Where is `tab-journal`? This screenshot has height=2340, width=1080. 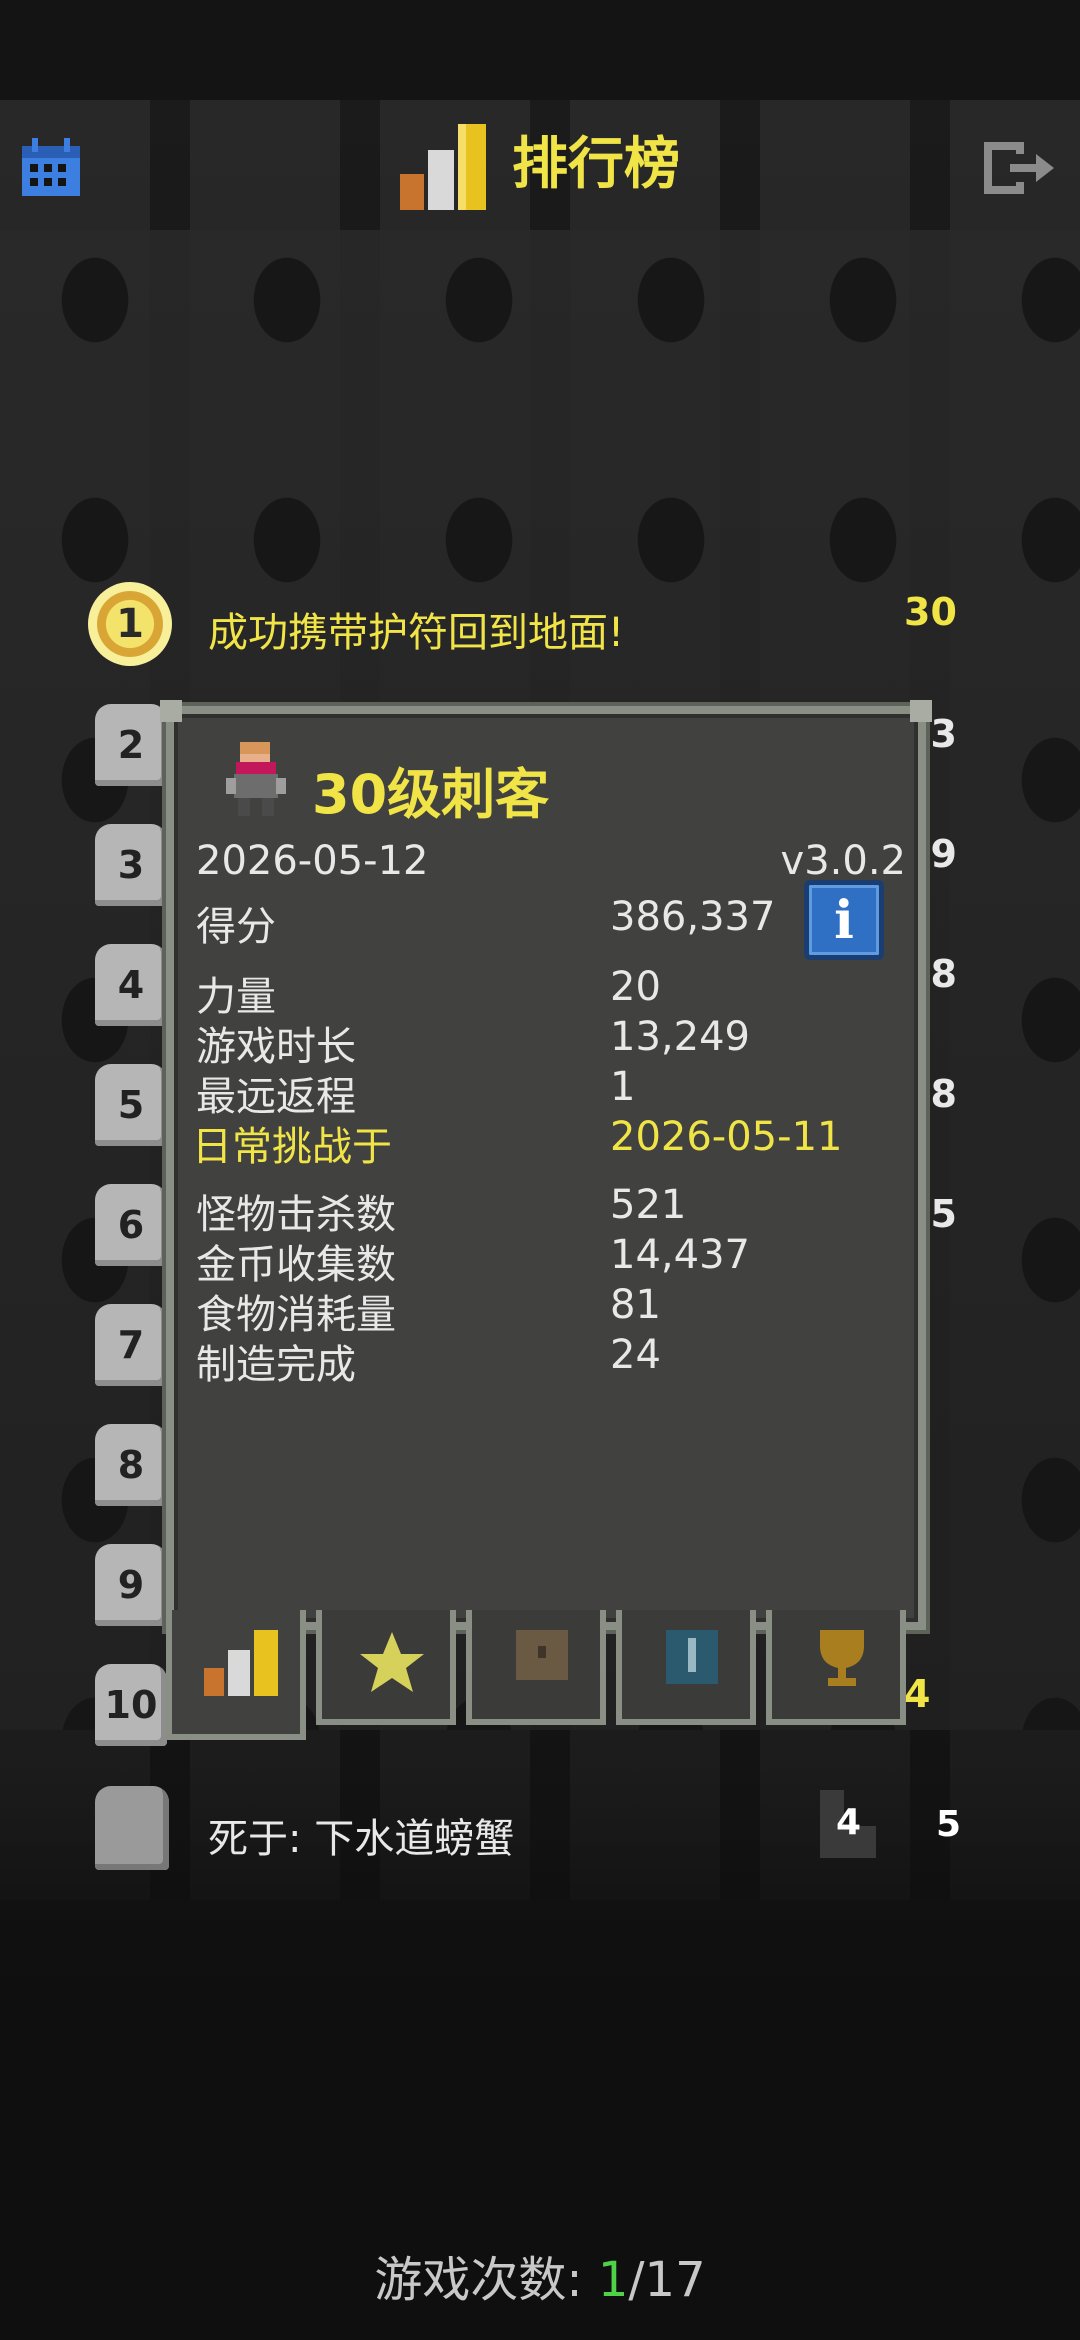
tab-journal is located at coordinates (686, 1667).